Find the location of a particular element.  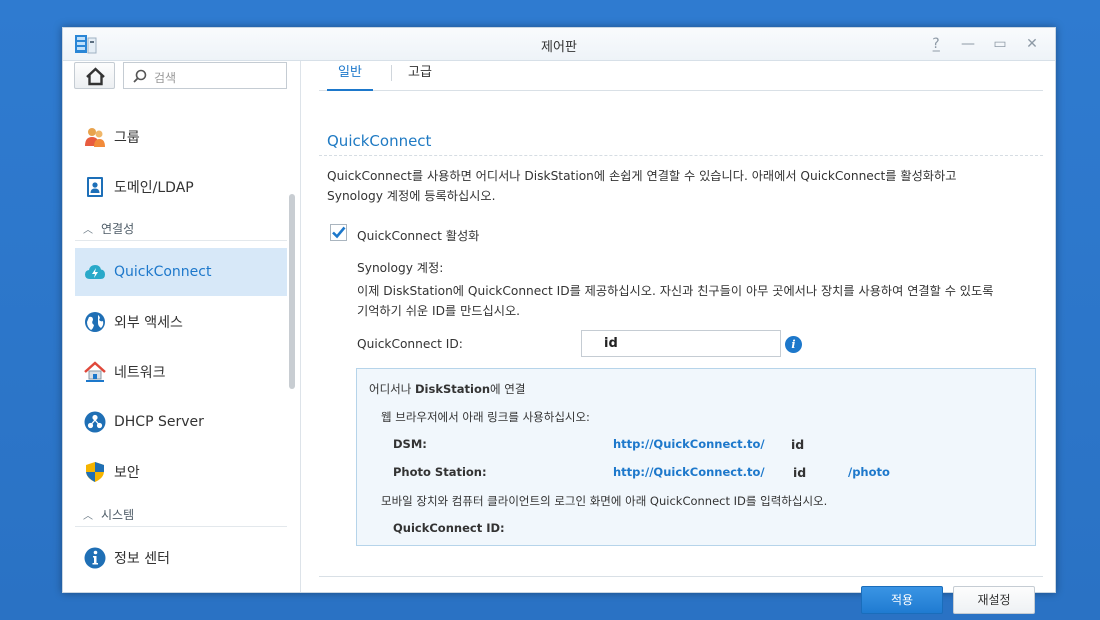

browser-hint: 웹 브라우저에서 아래 링크를 사용하십시오: is located at coordinates (485, 417).